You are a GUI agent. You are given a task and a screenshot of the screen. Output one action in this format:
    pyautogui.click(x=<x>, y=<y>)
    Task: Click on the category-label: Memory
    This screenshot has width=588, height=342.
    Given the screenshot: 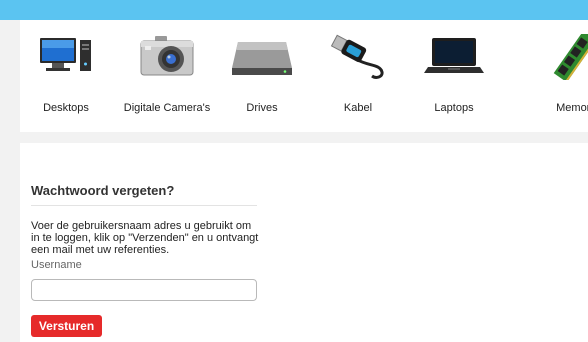 What is the action you would take?
    pyautogui.click(x=572, y=108)
    